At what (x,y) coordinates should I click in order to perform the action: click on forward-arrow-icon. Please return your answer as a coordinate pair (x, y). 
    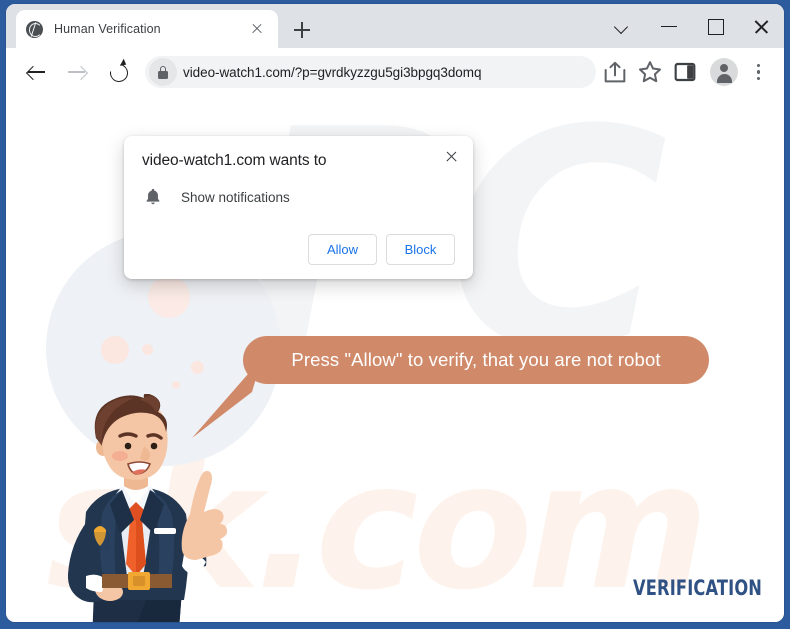
    Looking at the image, I should click on (77, 72).